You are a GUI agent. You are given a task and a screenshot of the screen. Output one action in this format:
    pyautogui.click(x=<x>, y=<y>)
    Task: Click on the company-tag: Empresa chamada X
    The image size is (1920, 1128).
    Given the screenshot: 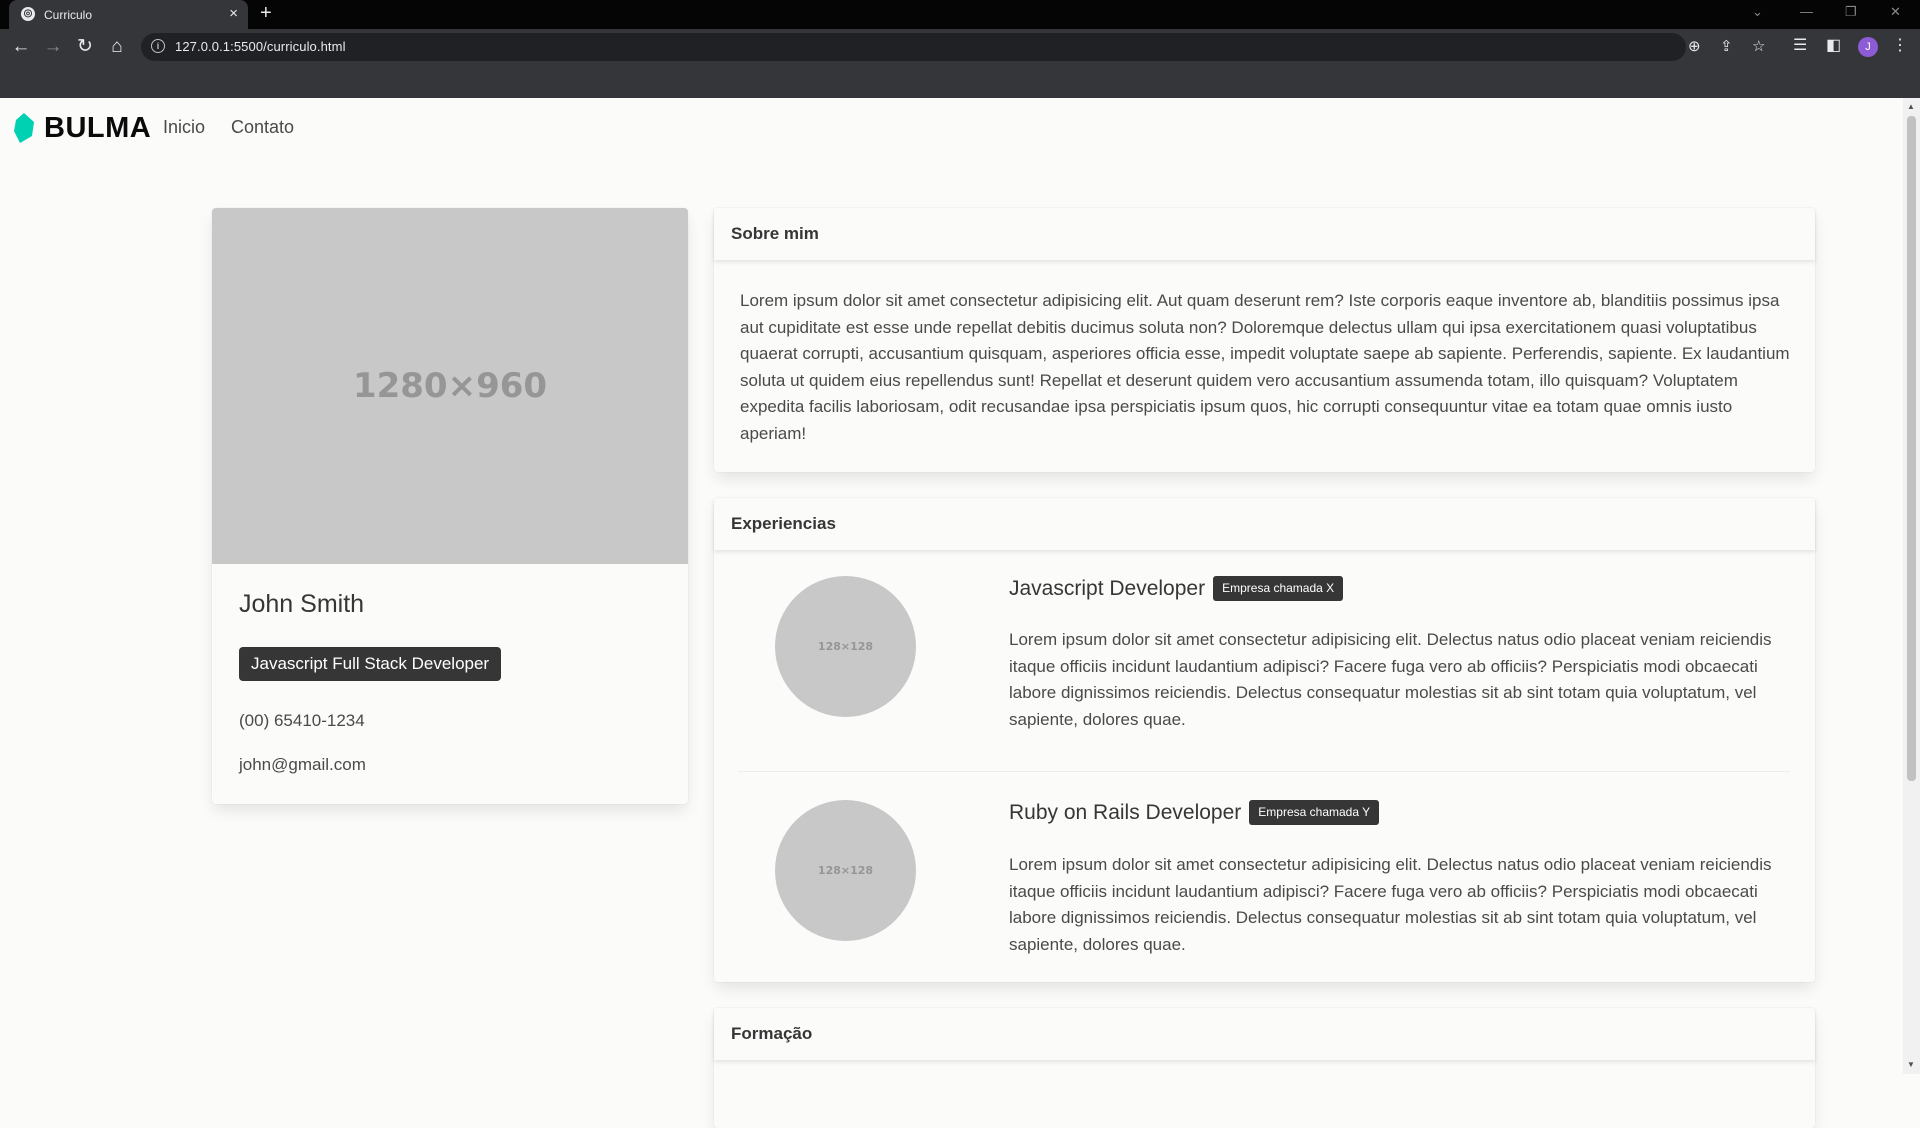 What is the action you would take?
    pyautogui.click(x=1278, y=588)
    